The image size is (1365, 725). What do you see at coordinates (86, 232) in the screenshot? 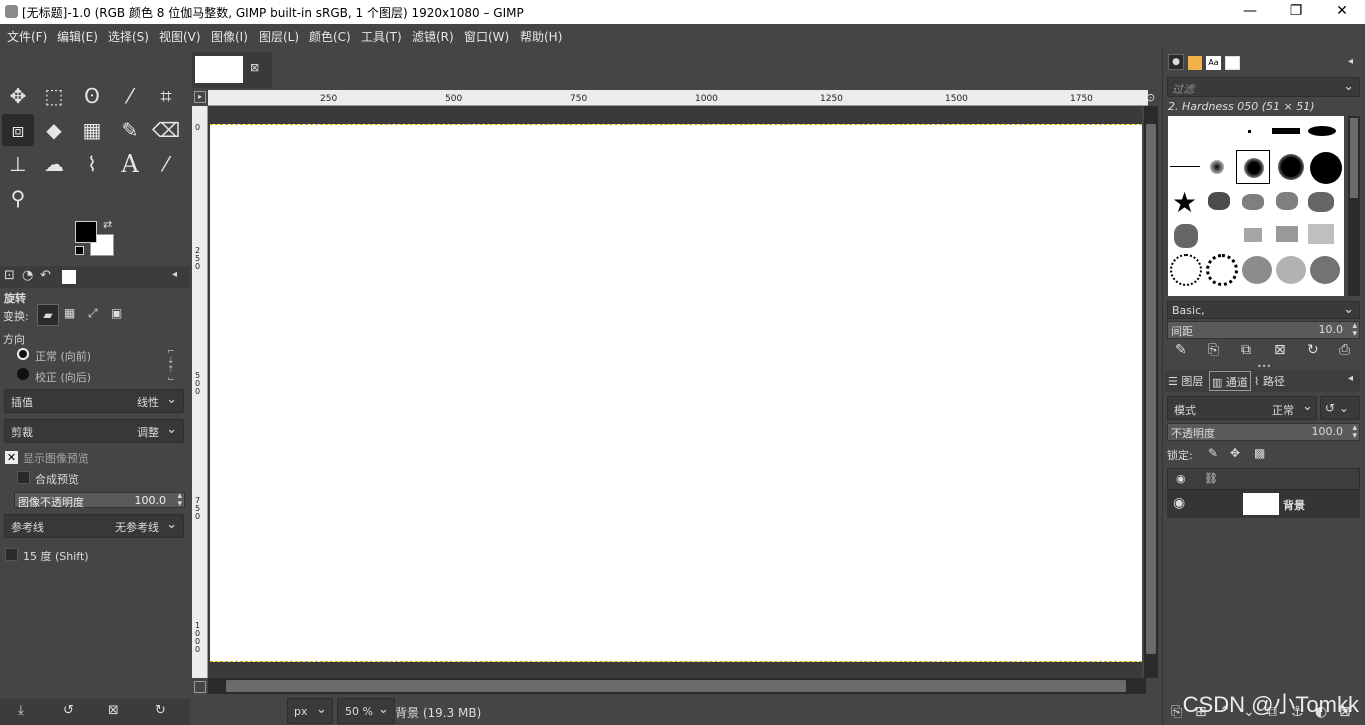
I see `foreground-color-swatch` at bounding box center [86, 232].